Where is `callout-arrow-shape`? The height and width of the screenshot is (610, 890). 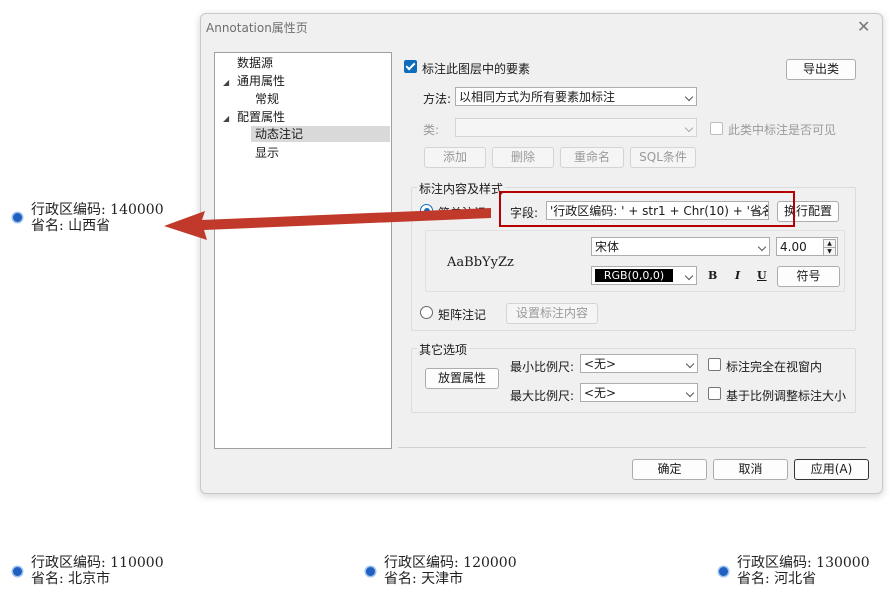 callout-arrow-shape is located at coordinates (327, 224).